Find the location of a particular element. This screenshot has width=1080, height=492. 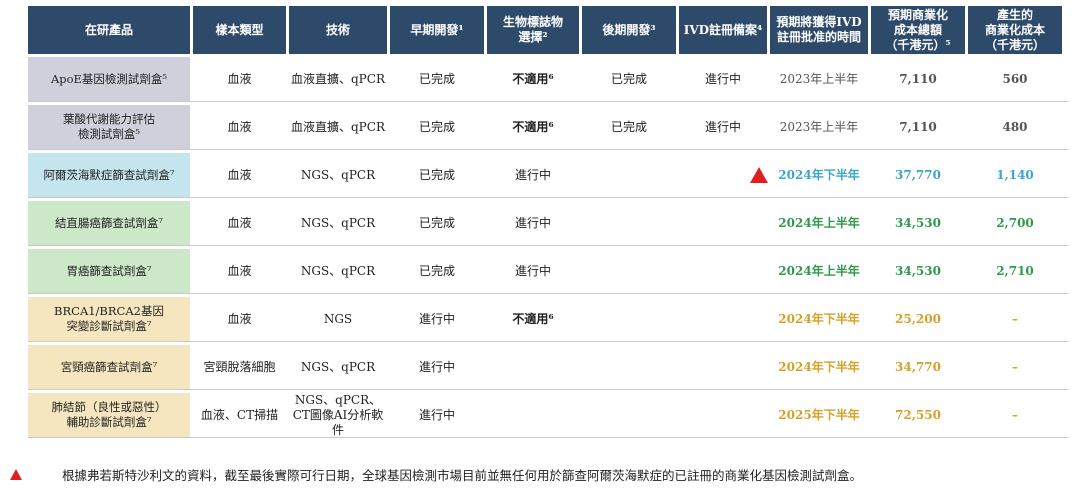

header-tech: 技術 is located at coordinates (338, 30).